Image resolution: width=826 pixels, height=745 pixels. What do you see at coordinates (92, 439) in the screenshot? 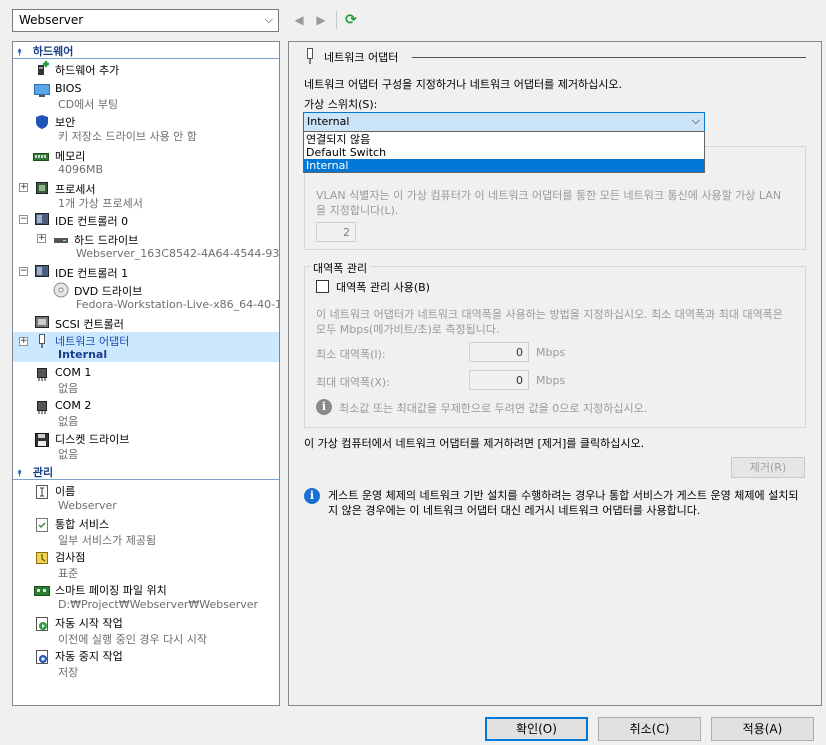
I see `tree-item-label: 디스켓 드라이브` at bounding box center [92, 439].